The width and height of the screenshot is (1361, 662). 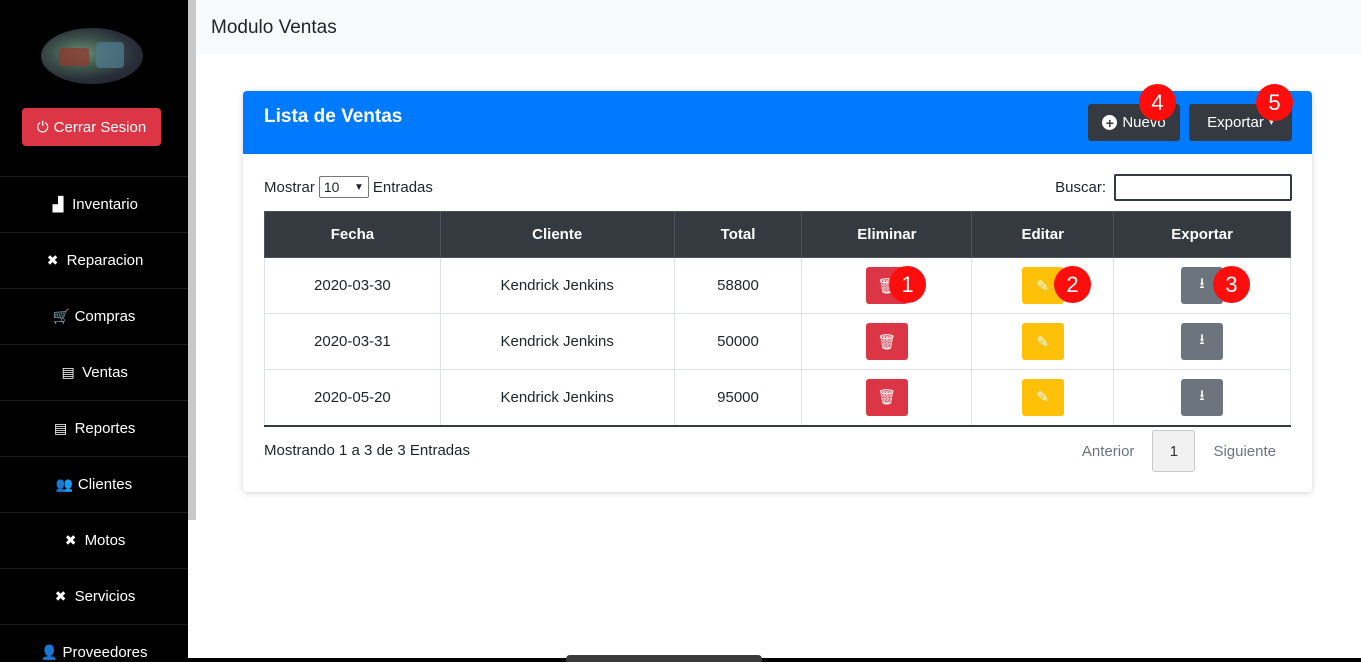 What do you see at coordinates (1235, 122) in the screenshot?
I see `export-button-label: Exportar` at bounding box center [1235, 122].